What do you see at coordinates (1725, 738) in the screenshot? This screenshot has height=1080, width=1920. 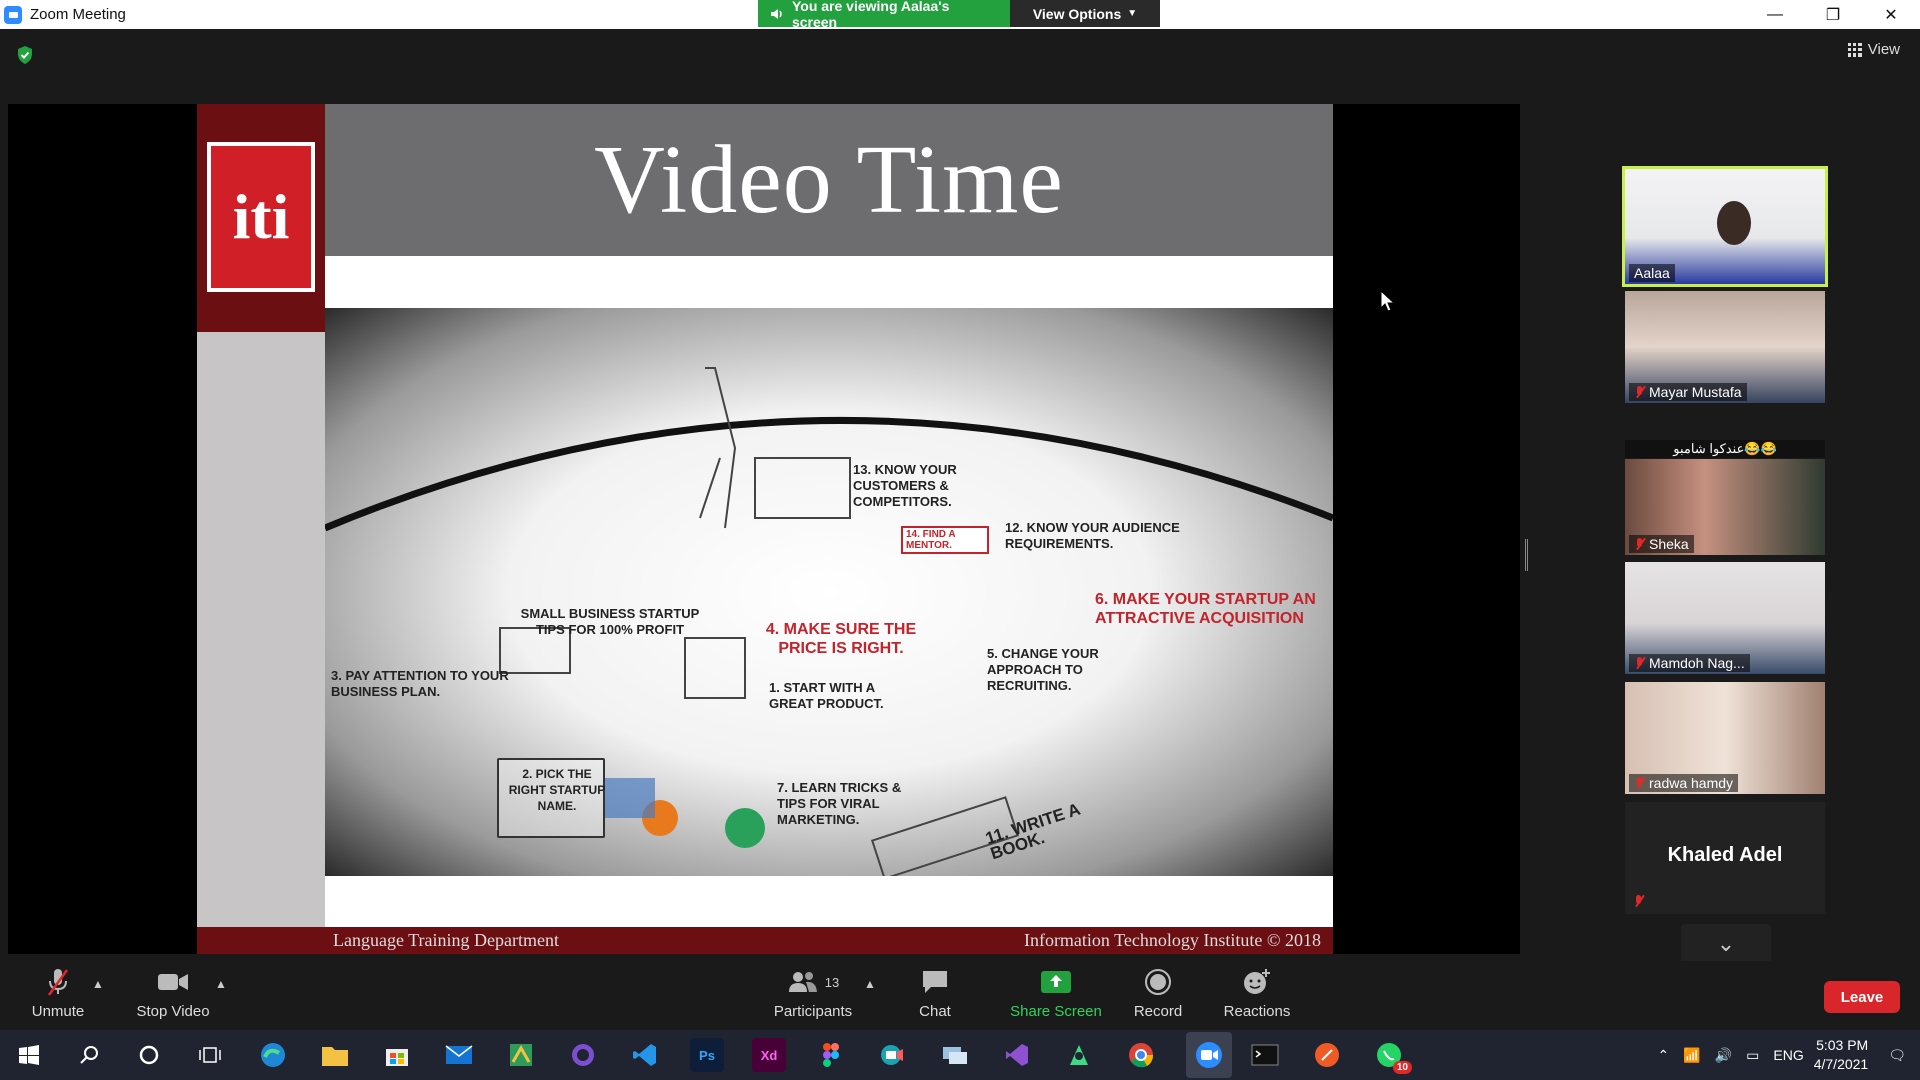 I see `participant-tile-radwa: radwa hamdy` at bounding box center [1725, 738].